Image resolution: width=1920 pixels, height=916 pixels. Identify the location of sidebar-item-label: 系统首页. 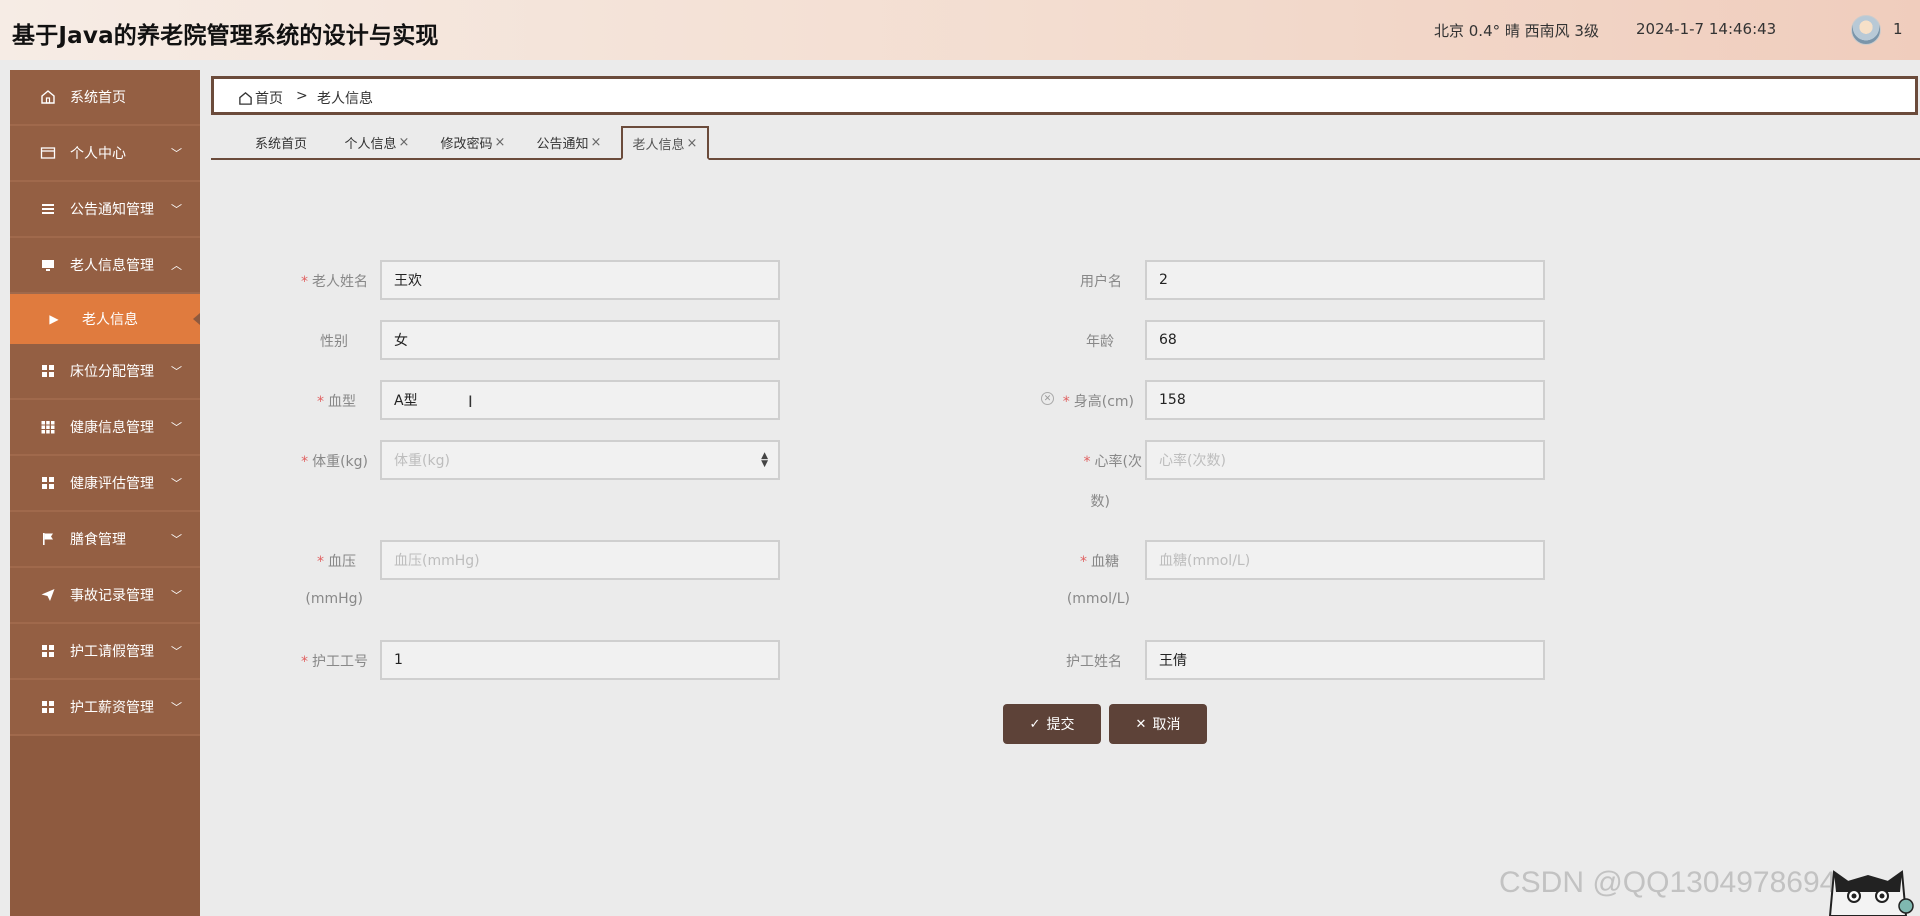
(98, 98).